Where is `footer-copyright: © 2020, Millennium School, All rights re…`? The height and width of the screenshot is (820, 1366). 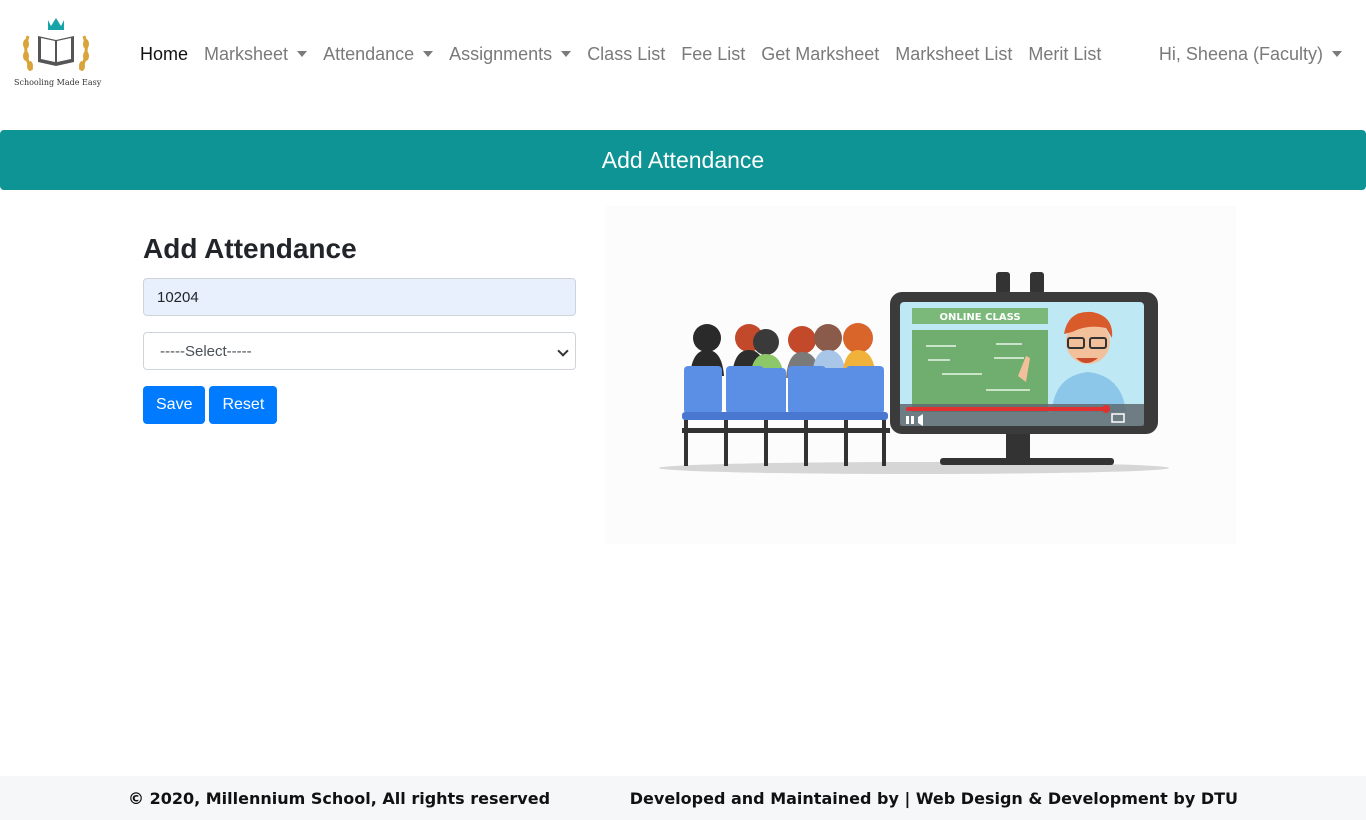 footer-copyright: © 2020, Millennium School, All rights re… is located at coordinates (339, 798).